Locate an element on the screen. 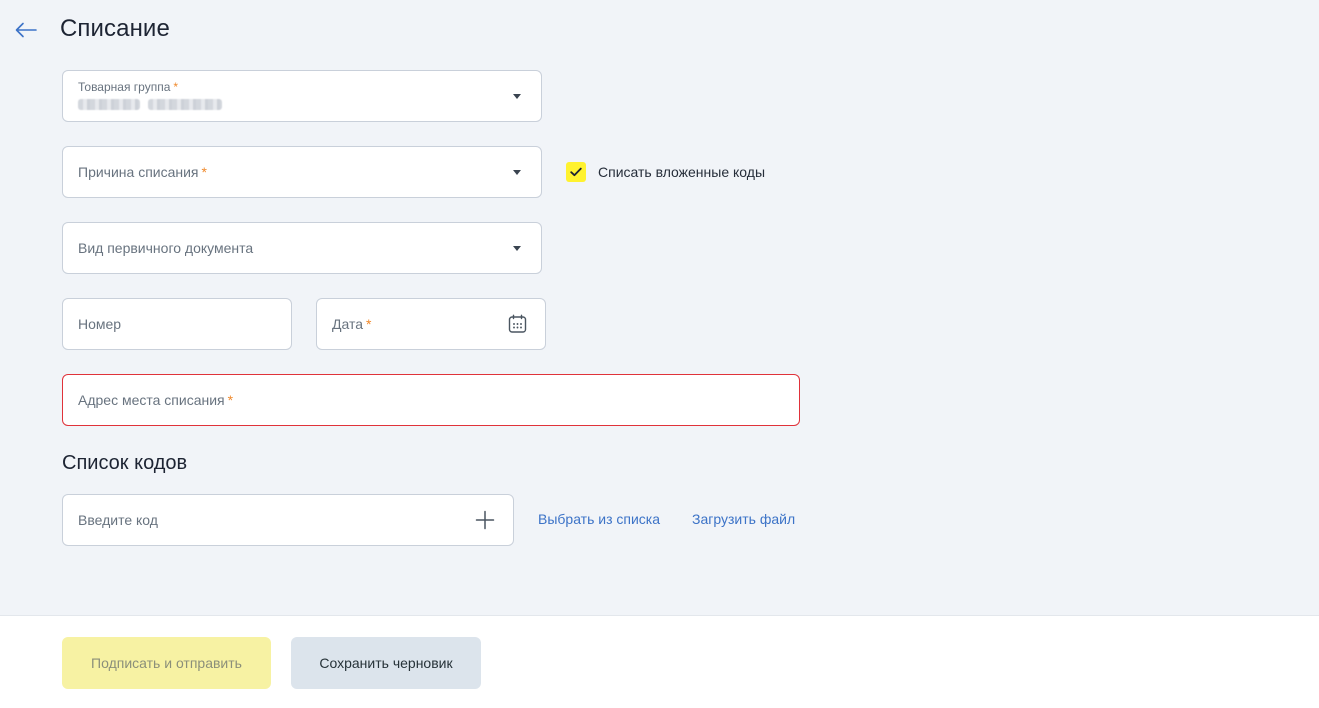 The height and width of the screenshot is (708, 1319). footer-bar: Подписать и отправить Сохранить черновик is located at coordinates (659, 661).